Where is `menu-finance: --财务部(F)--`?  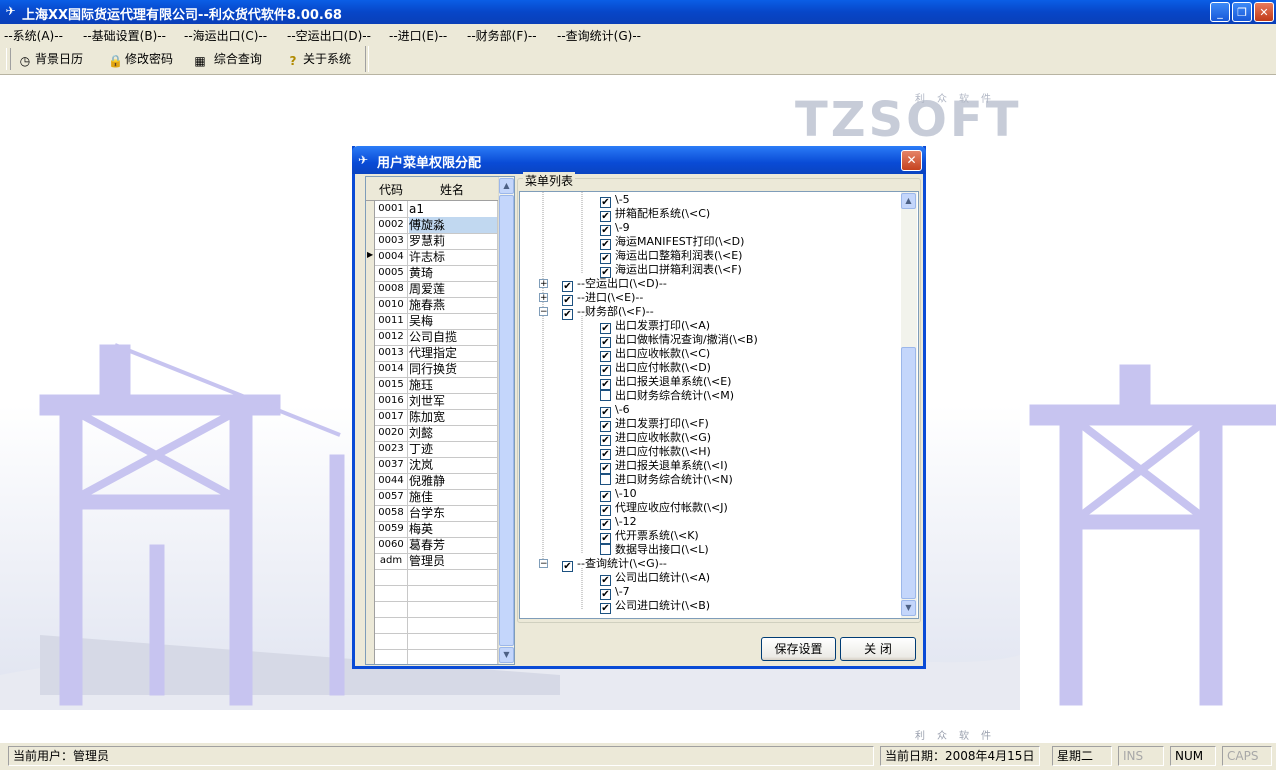 menu-finance: --财务部(F)-- is located at coordinates (502, 35).